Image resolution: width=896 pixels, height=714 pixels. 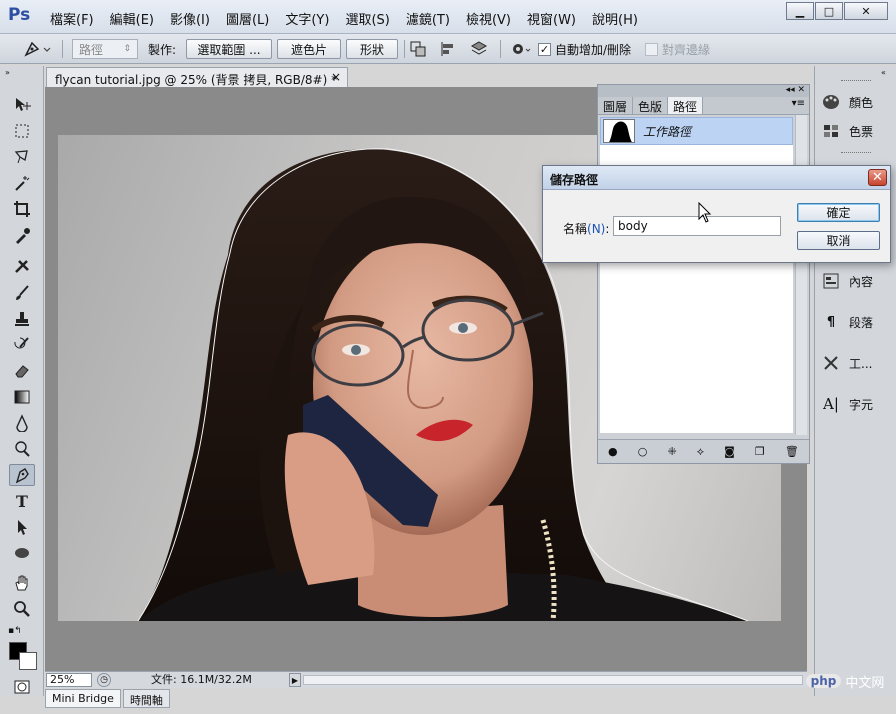 I want to click on path-name-input: body, so click(x=697, y=226).